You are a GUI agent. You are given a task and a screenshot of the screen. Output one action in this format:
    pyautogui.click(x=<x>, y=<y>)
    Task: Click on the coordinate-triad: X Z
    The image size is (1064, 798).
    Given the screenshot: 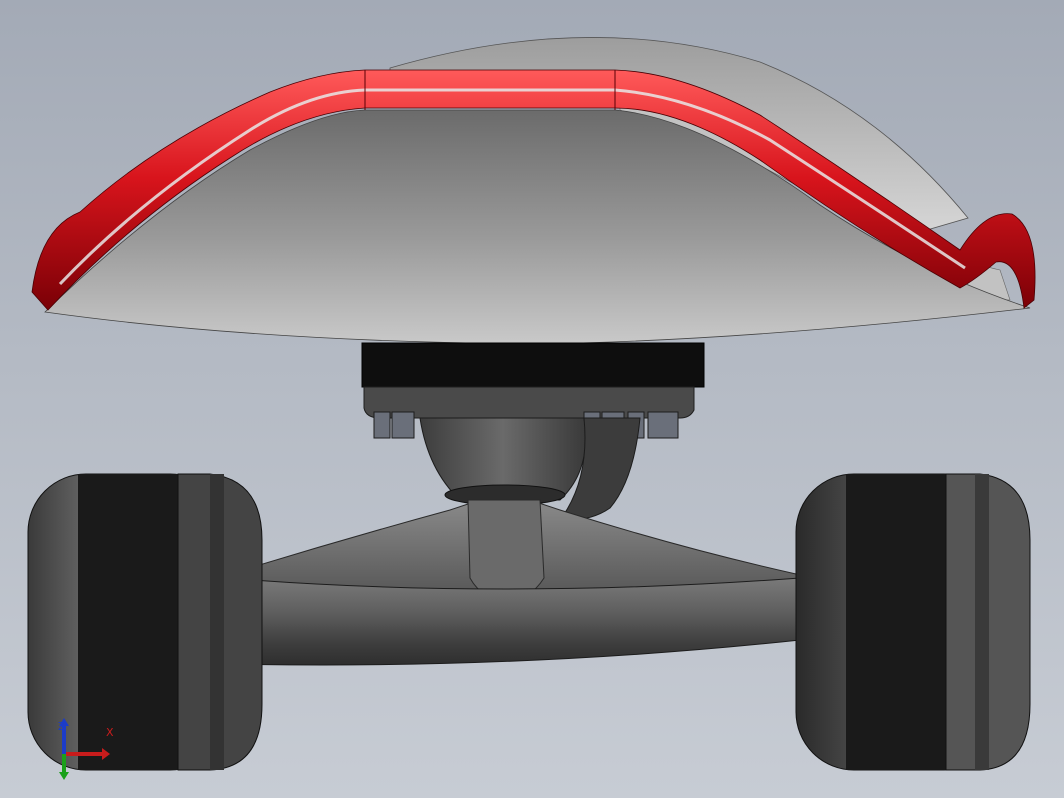 What is the action you would take?
    pyautogui.click(x=86, y=749)
    